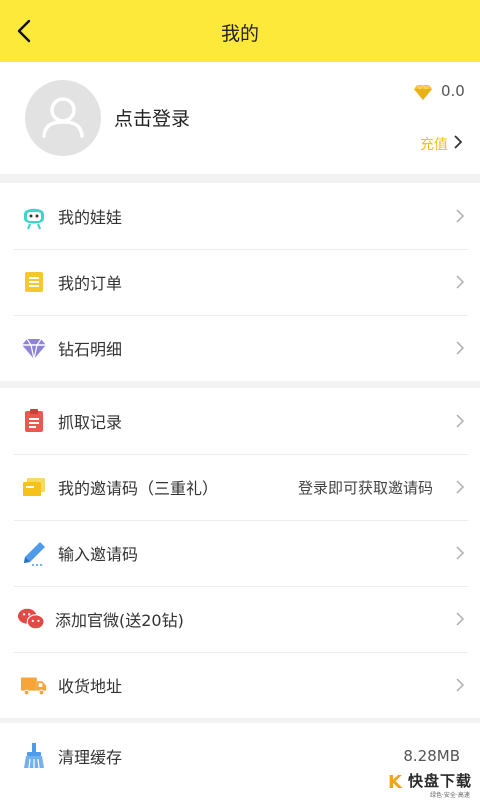 The height and width of the screenshot is (800, 480). I want to click on menu-item-enter-invite-code: 输入邀请码, so click(240, 553).